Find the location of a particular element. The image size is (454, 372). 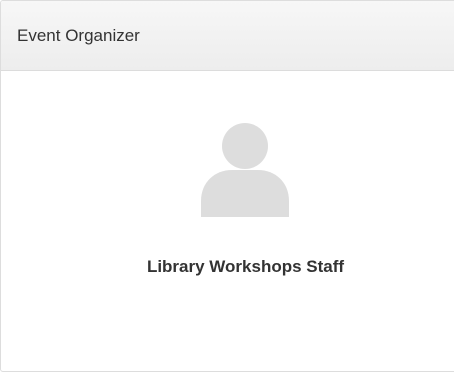

panel-title: Event Organizer is located at coordinates (78, 35).